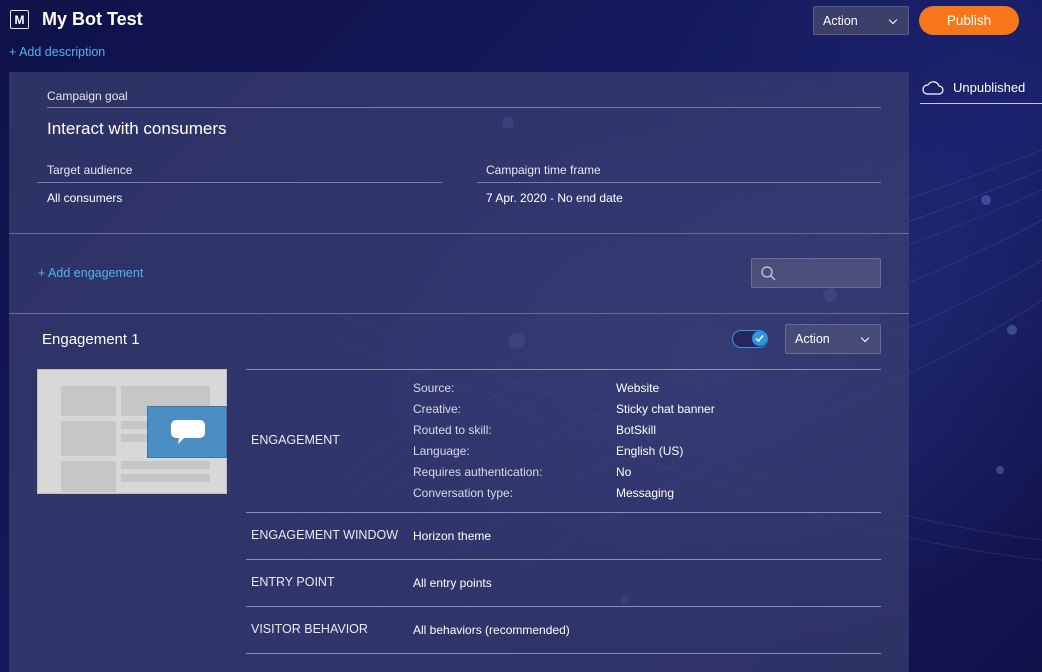 The height and width of the screenshot is (672, 1042). What do you see at coordinates (87, 96) in the screenshot?
I see `campaign-goal-label: Campaign goal` at bounding box center [87, 96].